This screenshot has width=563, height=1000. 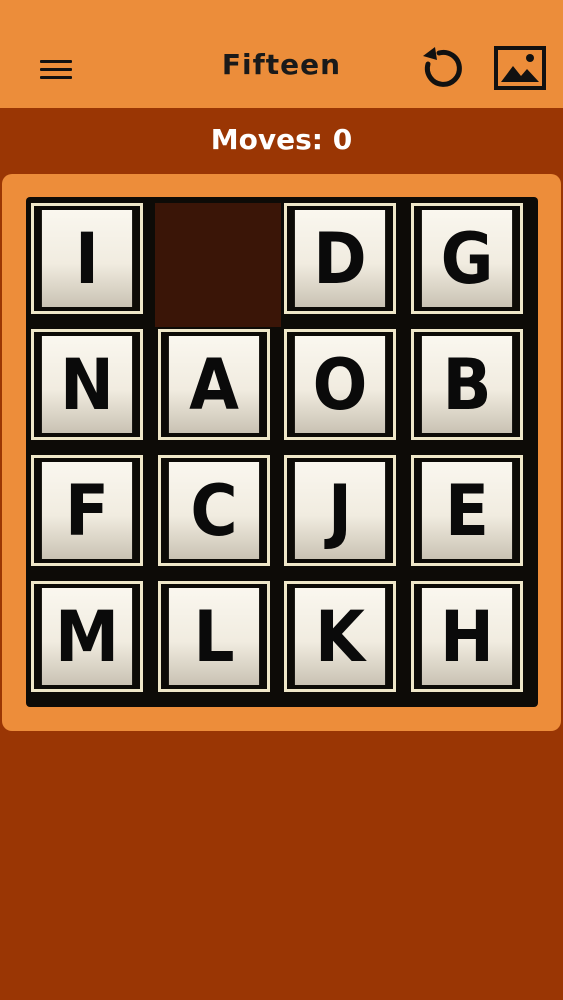 What do you see at coordinates (217, 265) in the screenshot?
I see `empty-slot` at bounding box center [217, 265].